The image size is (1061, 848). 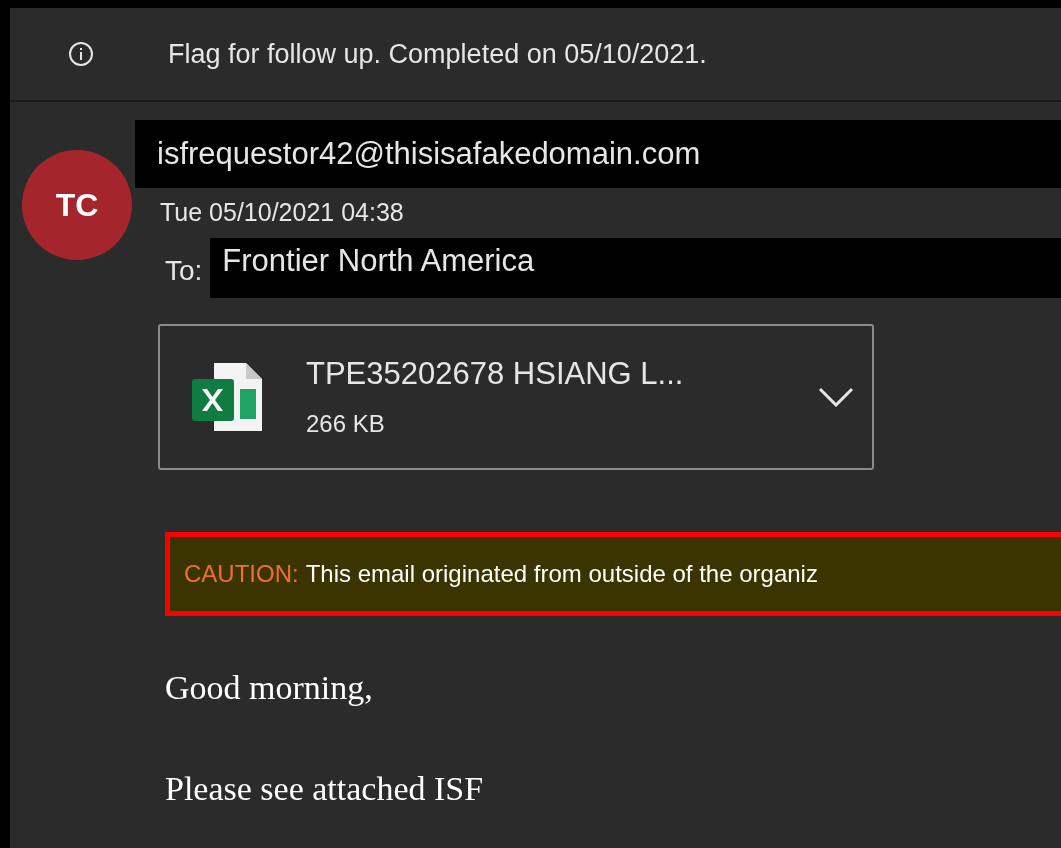 What do you see at coordinates (269, 687) in the screenshot?
I see `body-paragraph: Good morning,` at bounding box center [269, 687].